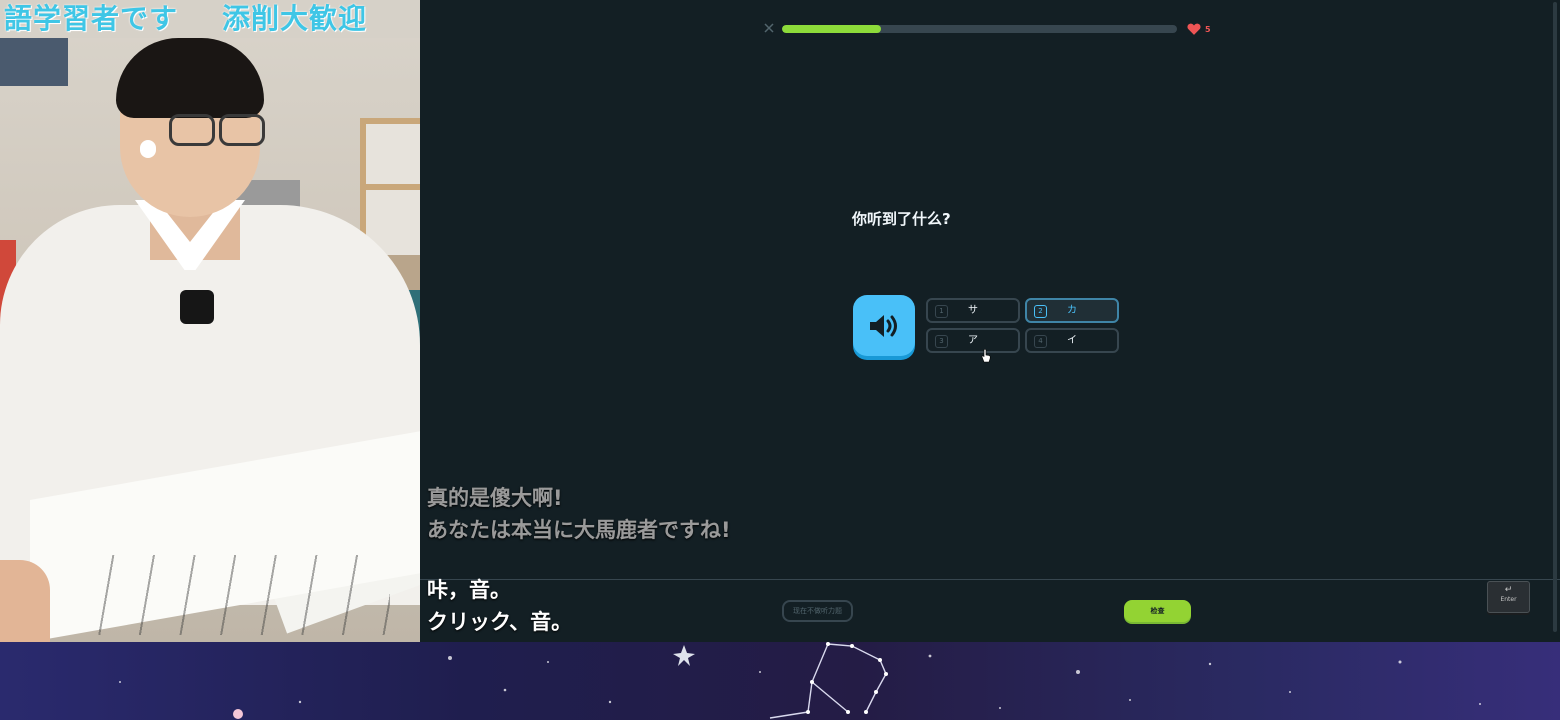 The height and width of the screenshot is (720, 1560). I want to click on progress-fill, so click(831, 29).